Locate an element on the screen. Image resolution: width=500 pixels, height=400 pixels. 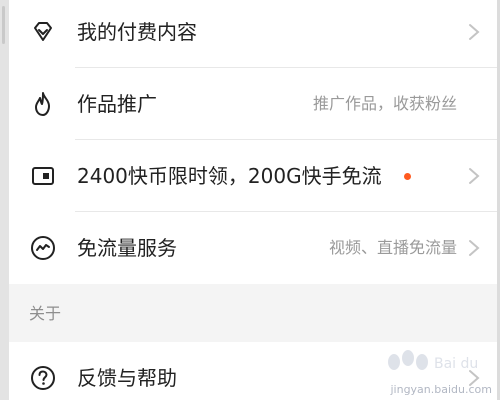
watermark-domain: jingyan.baidu.com is located at coordinates (441, 389).